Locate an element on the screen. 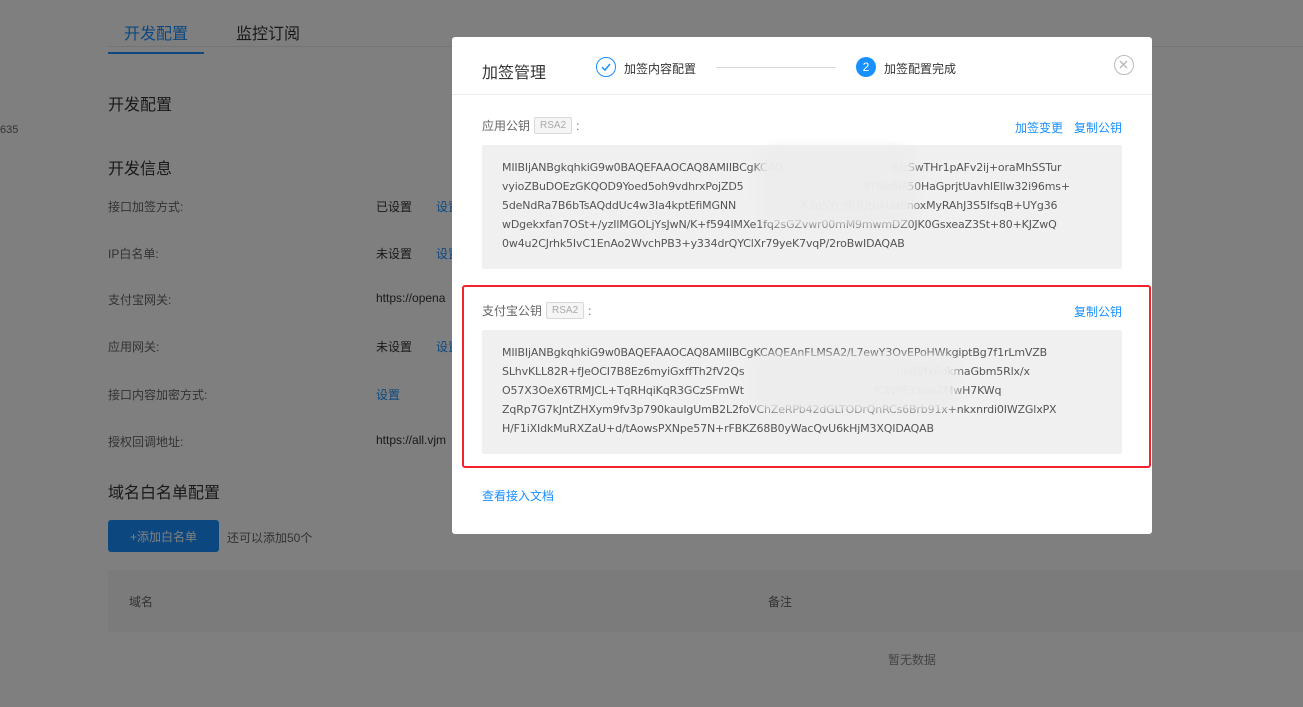  modal-title: 加签管理 is located at coordinates (514, 73).